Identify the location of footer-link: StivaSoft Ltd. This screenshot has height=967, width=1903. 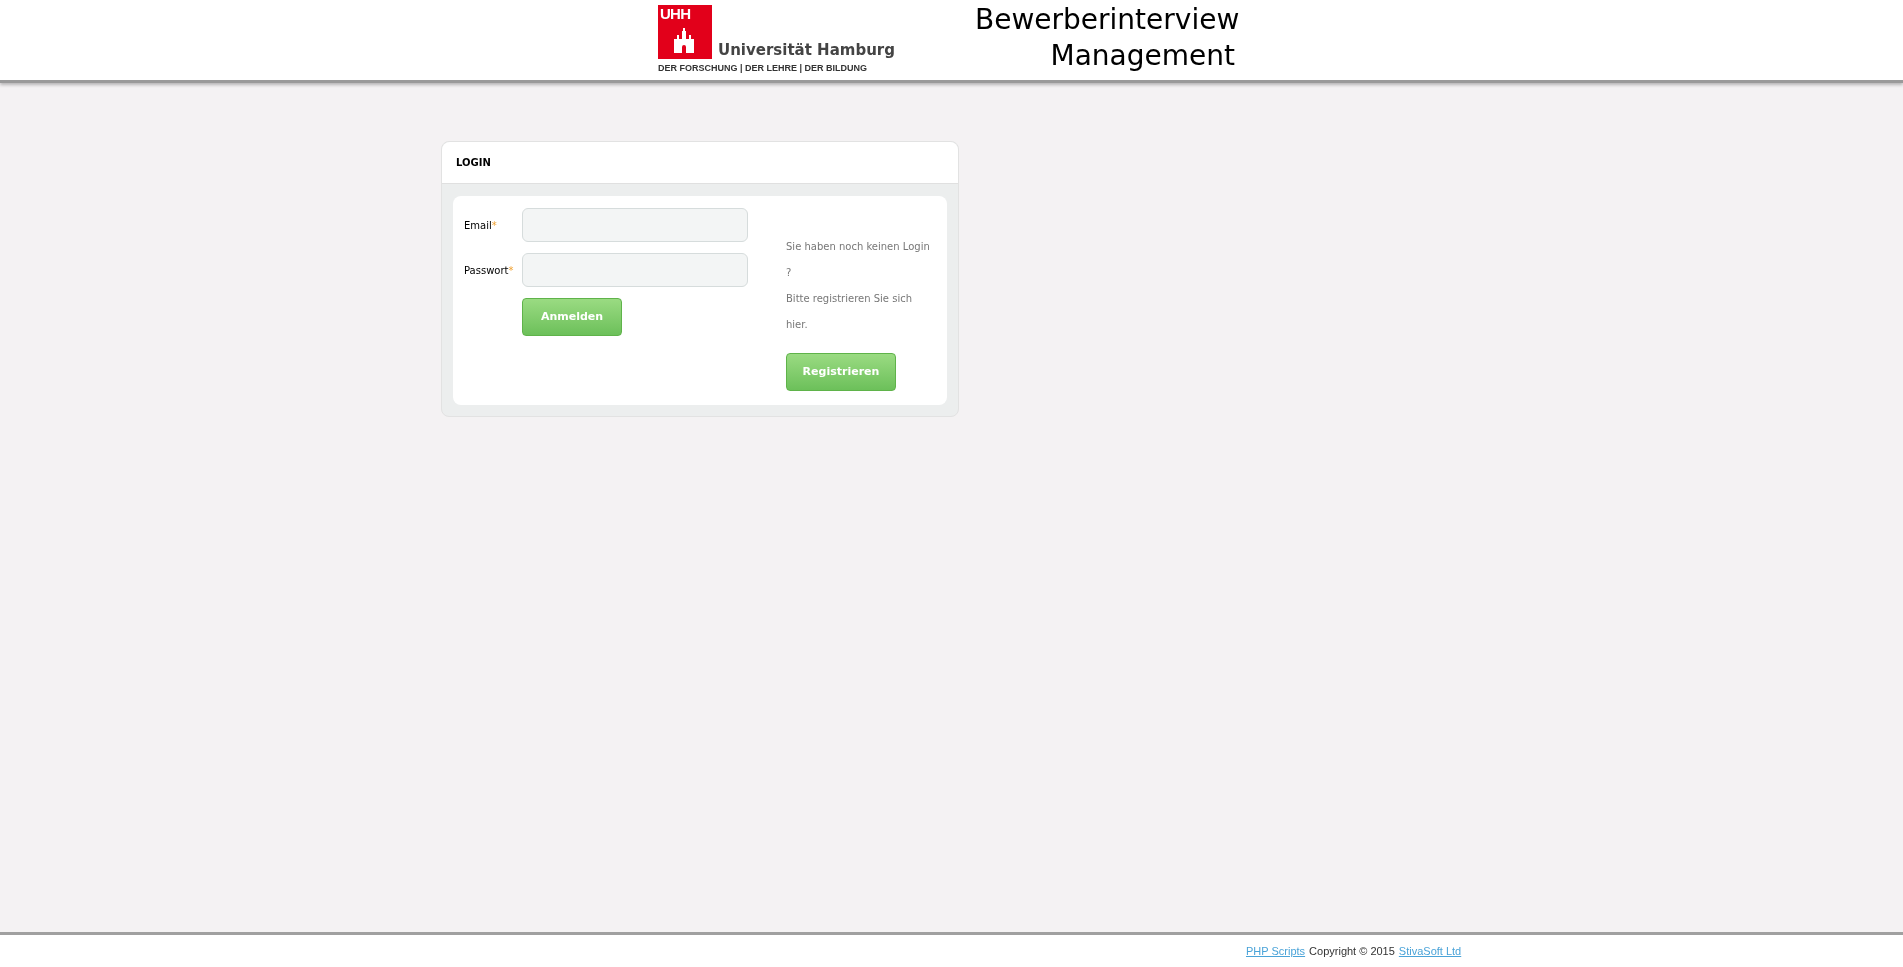
(1430, 951).